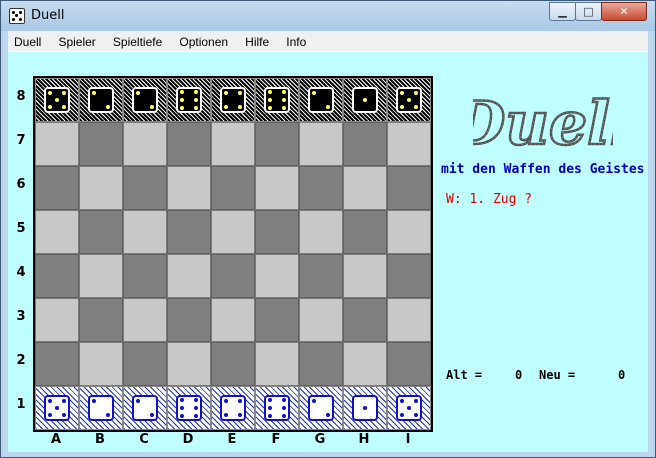 Image resolution: width=656 pixels, height=458 pixels. Describe the element at coordinates (365, 364) in the screenshot. I see `board-square-h2` at that location.